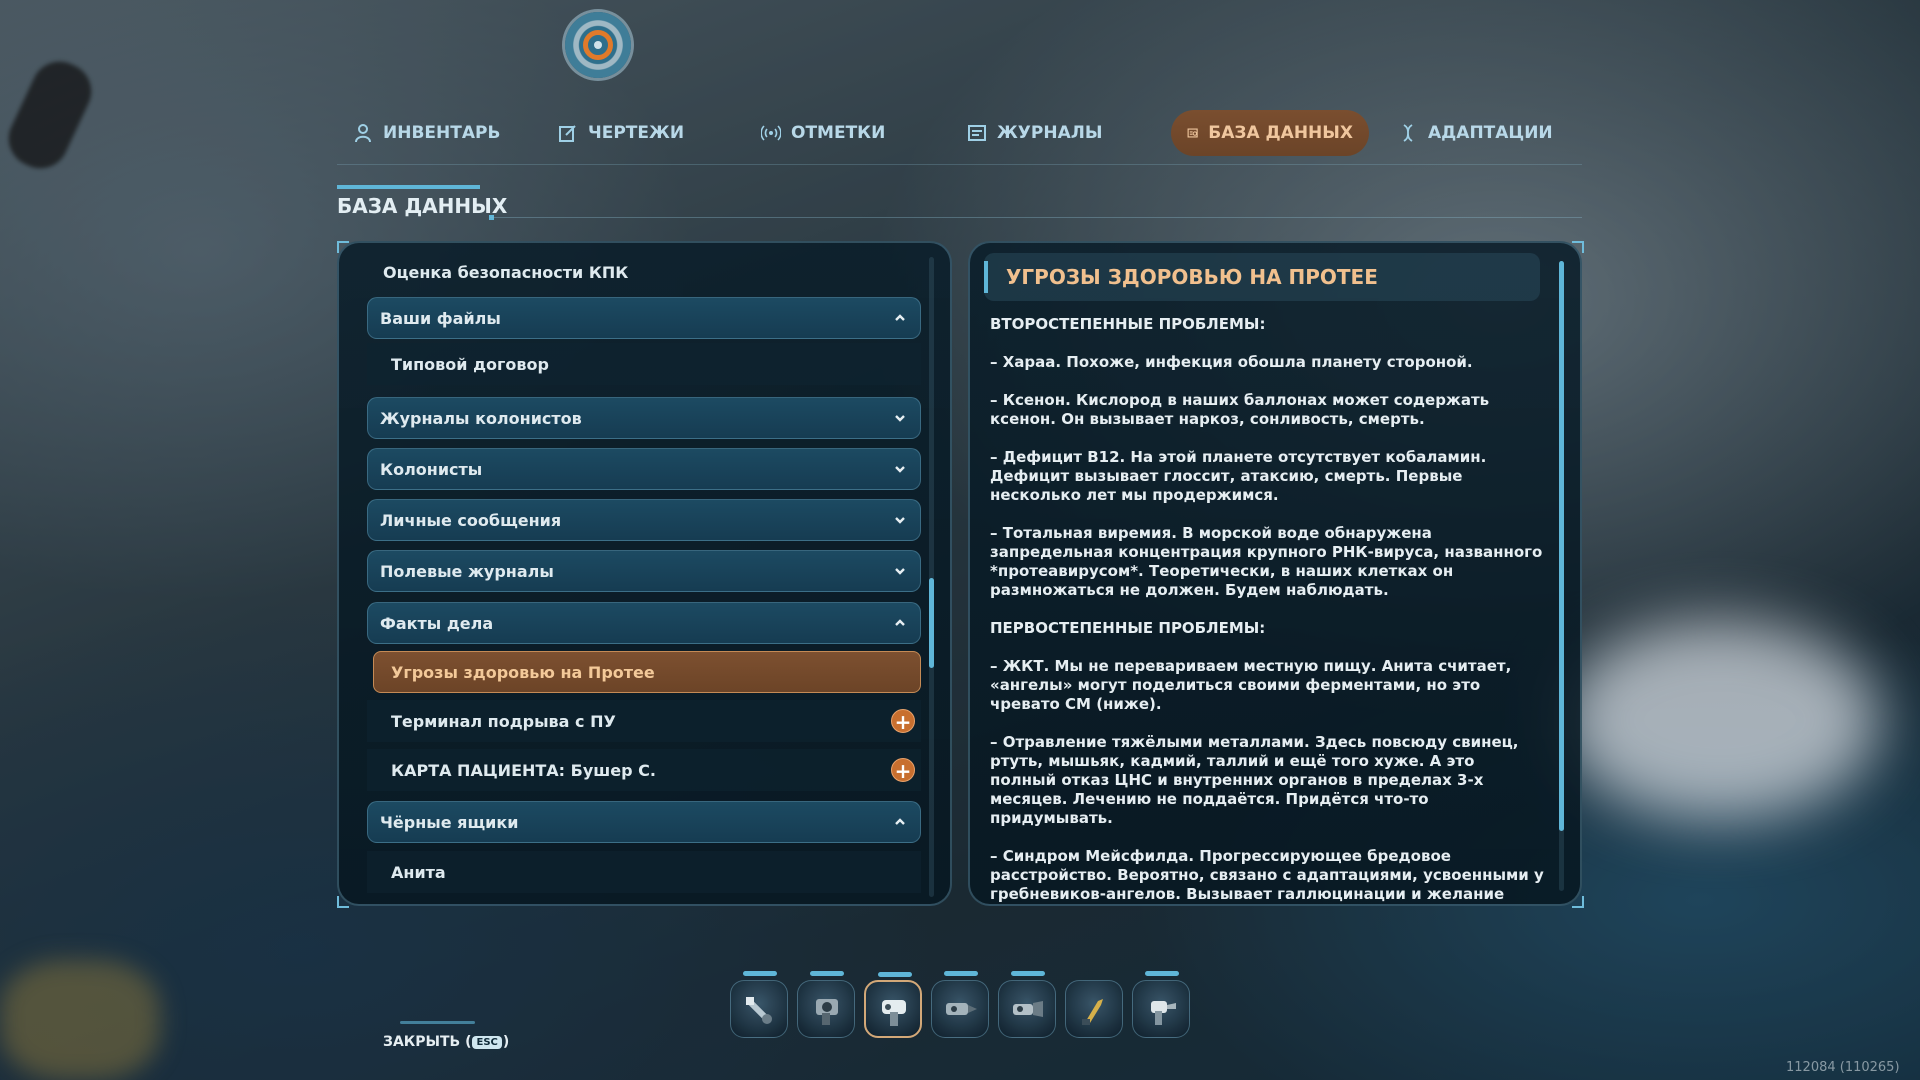  Describe the element at coordinates (838, 133) in the screenshot. I see `tab-label: ОТМЕТКИ` at that location.